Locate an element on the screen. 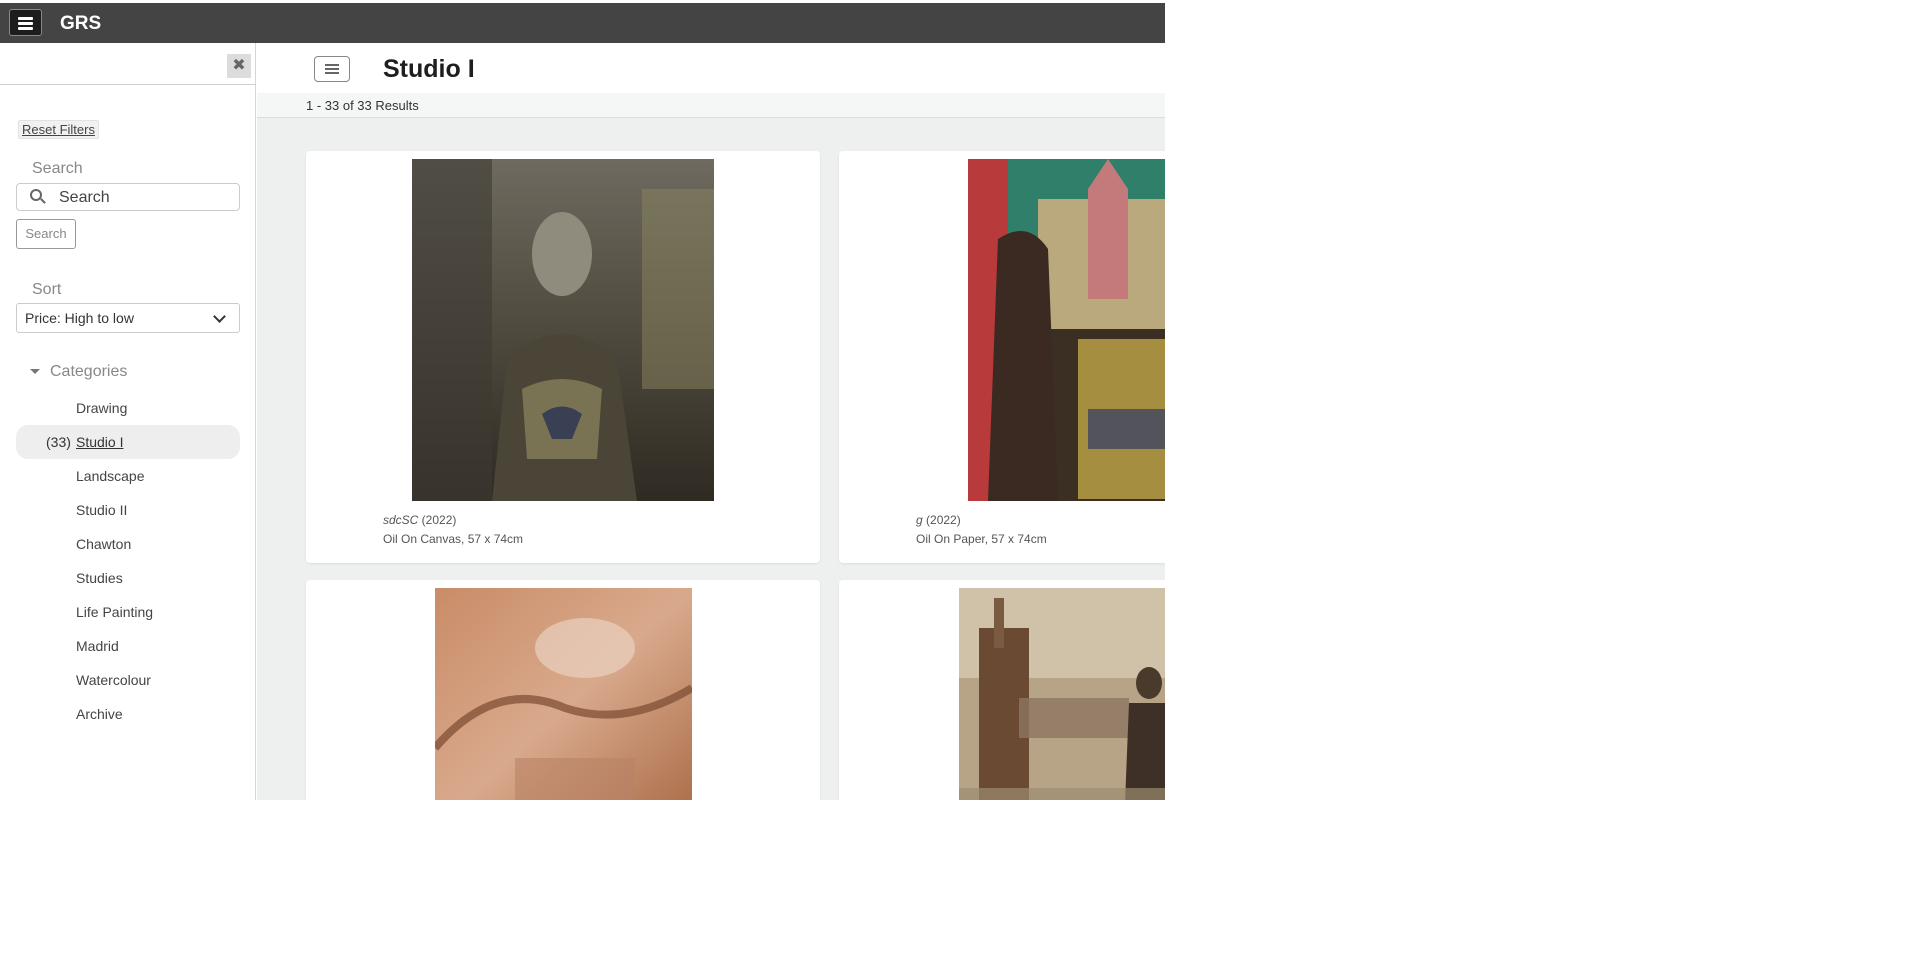  category-item-studies: Studies is located at coordinates (128, 578).